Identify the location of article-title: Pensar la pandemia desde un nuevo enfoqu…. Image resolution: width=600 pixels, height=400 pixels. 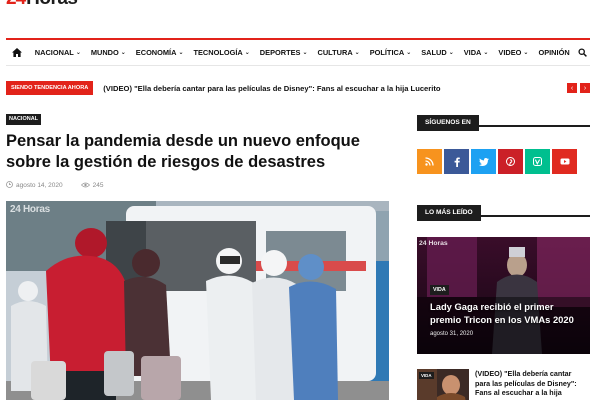
(183, 151).